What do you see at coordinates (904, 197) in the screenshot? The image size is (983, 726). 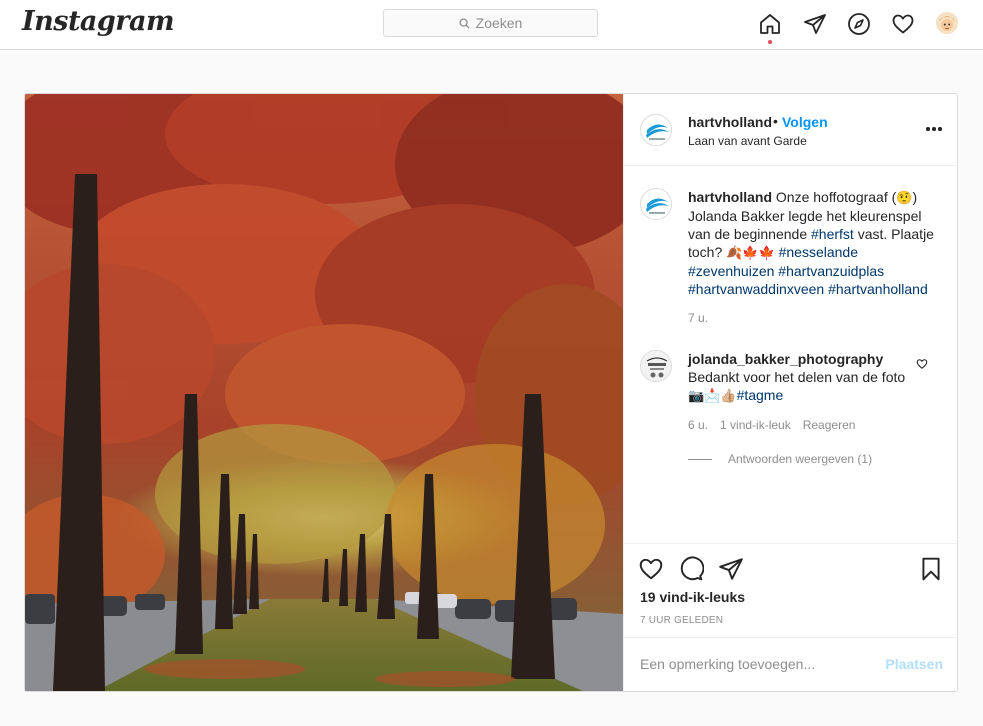 I see `caption-emoji-face: 🤨` at bounding box center [904, 197].